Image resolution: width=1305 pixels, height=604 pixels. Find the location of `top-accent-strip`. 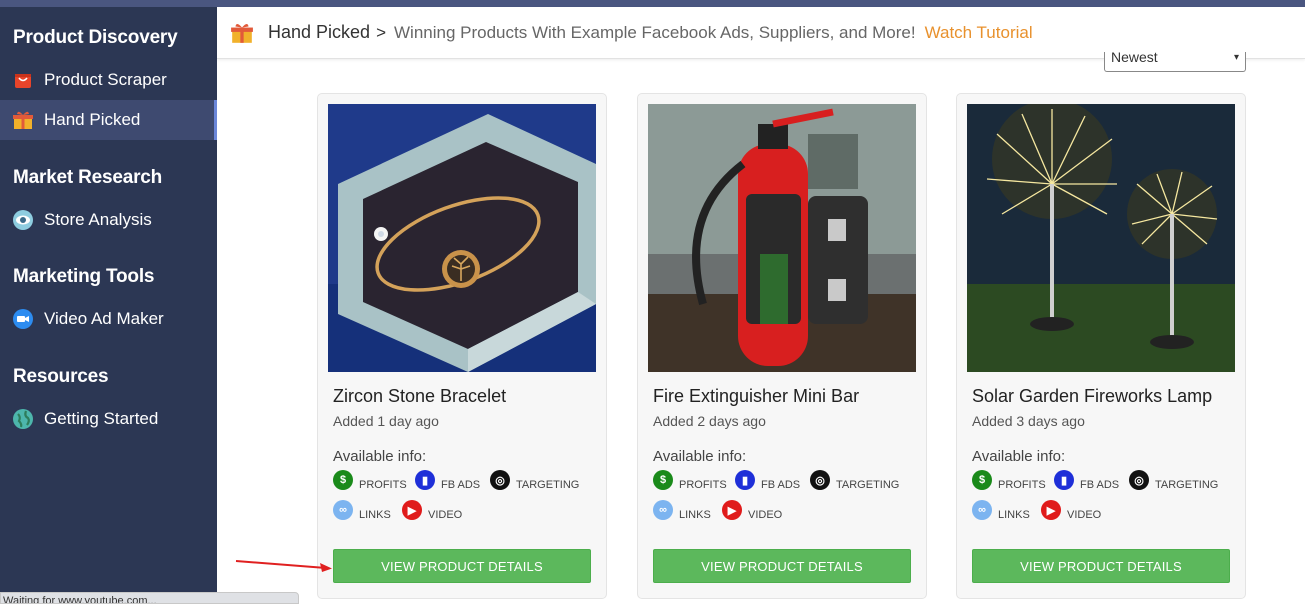

top-accent-strip is located at coordinates (652, 3).